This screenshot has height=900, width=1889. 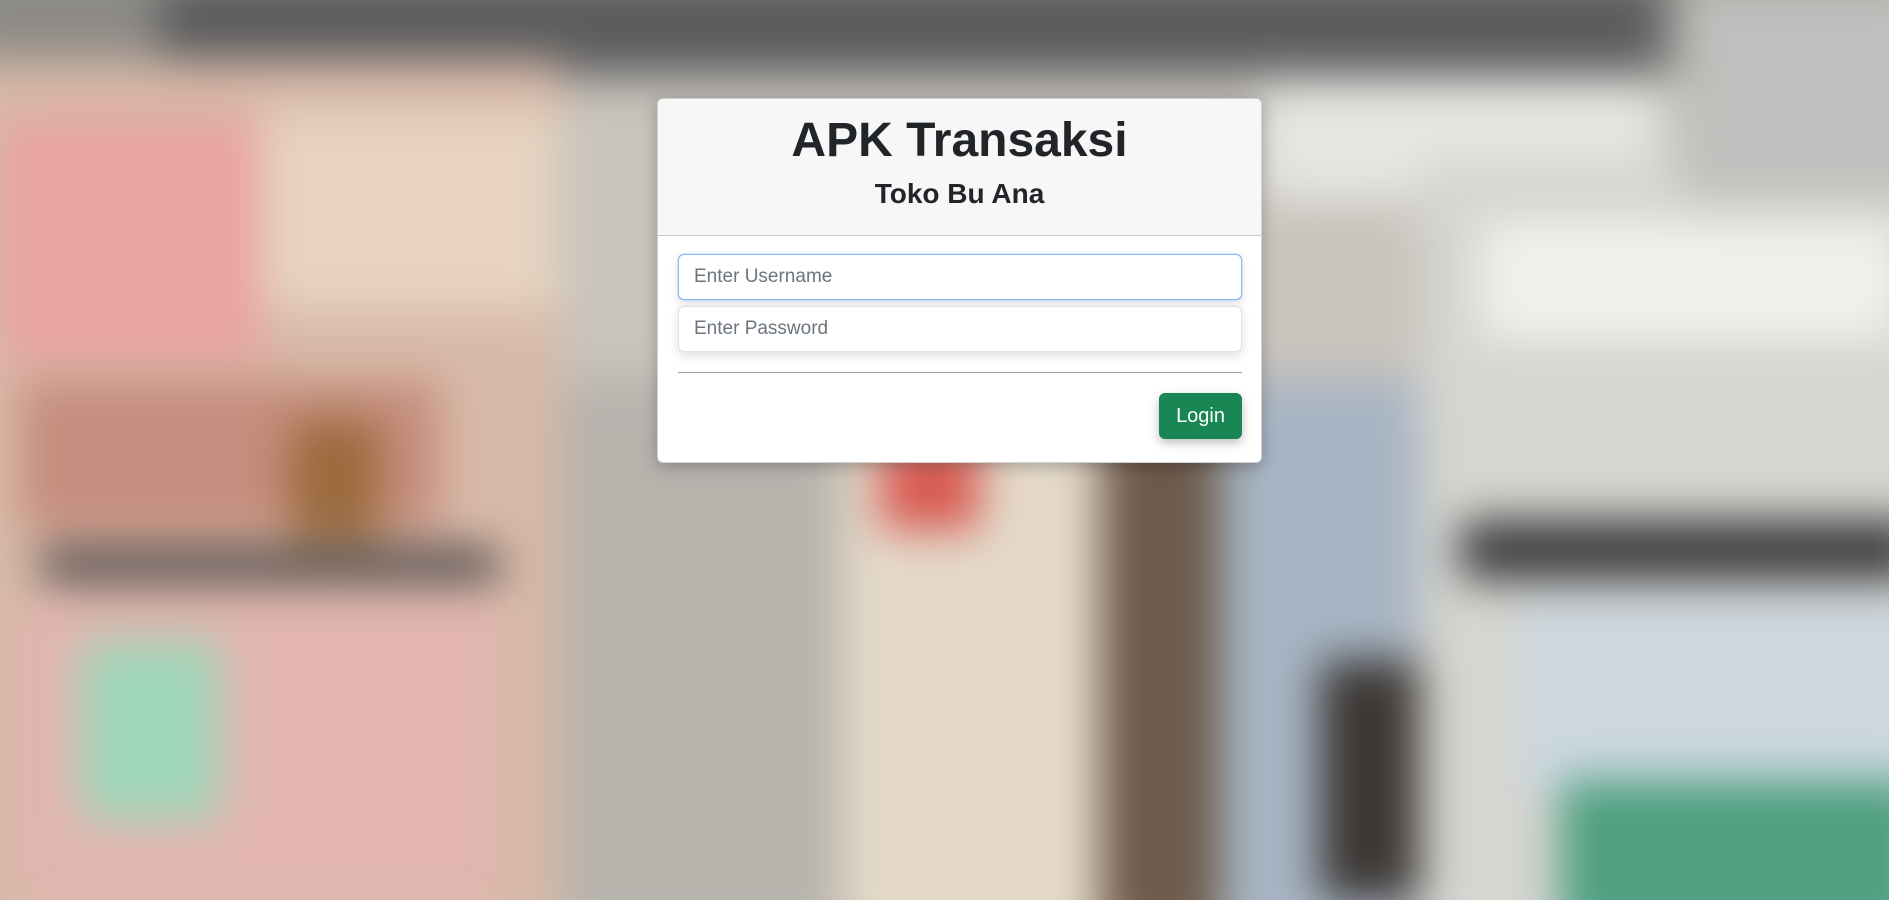 What do you see at coordinates (960, 416) in the screenshot?
I see `form-actions: Login` at bounding box center [960, 416].